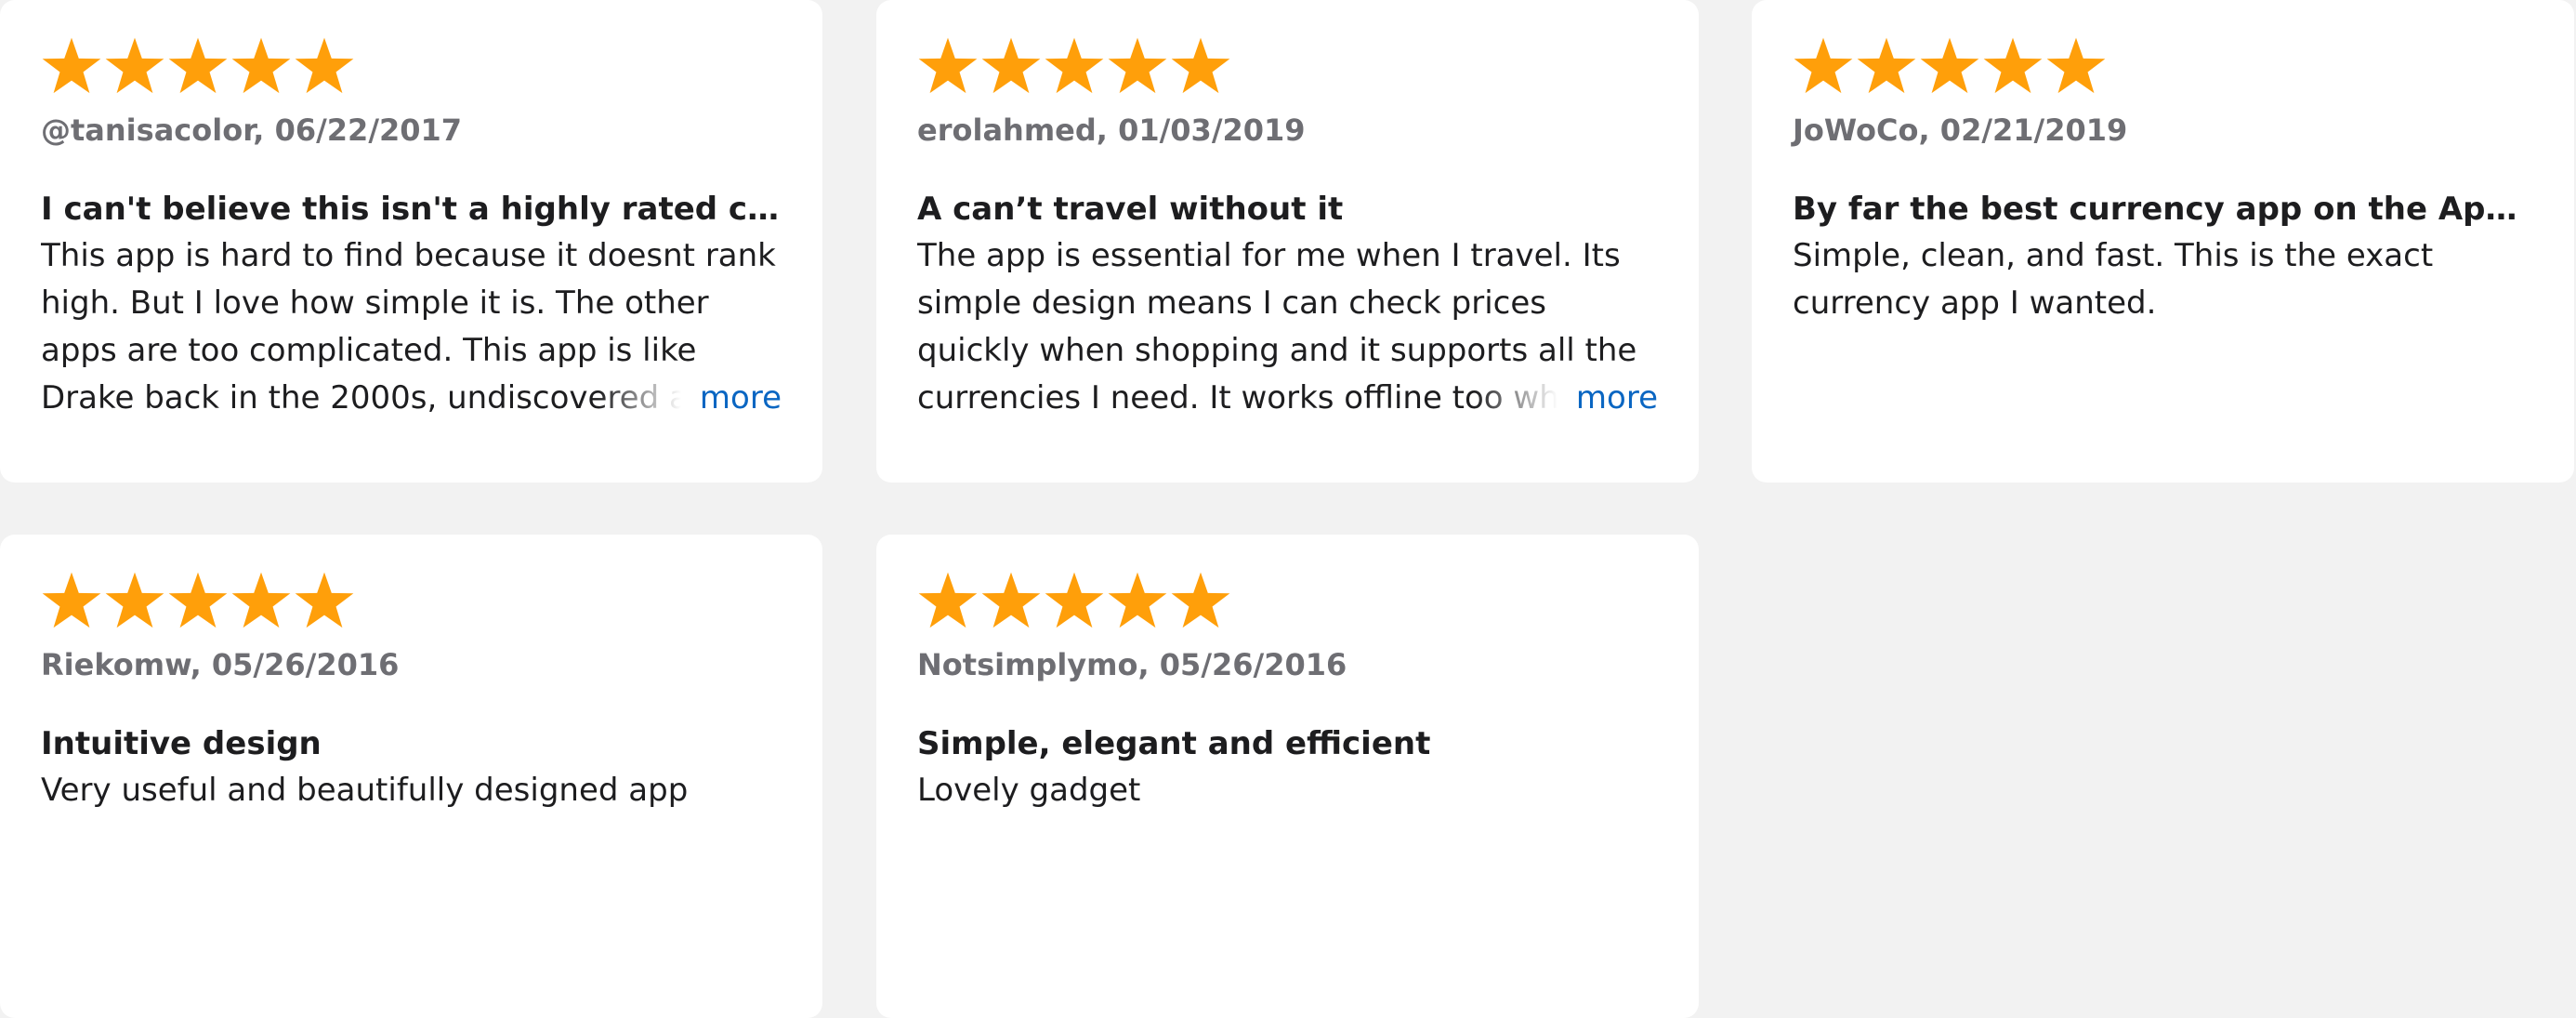 This screenshot has height=1018, width=2576. Describe the element at coordinates (1130, 210) in the screenshot. I see `review-title: A can’t travel without it` at that location.